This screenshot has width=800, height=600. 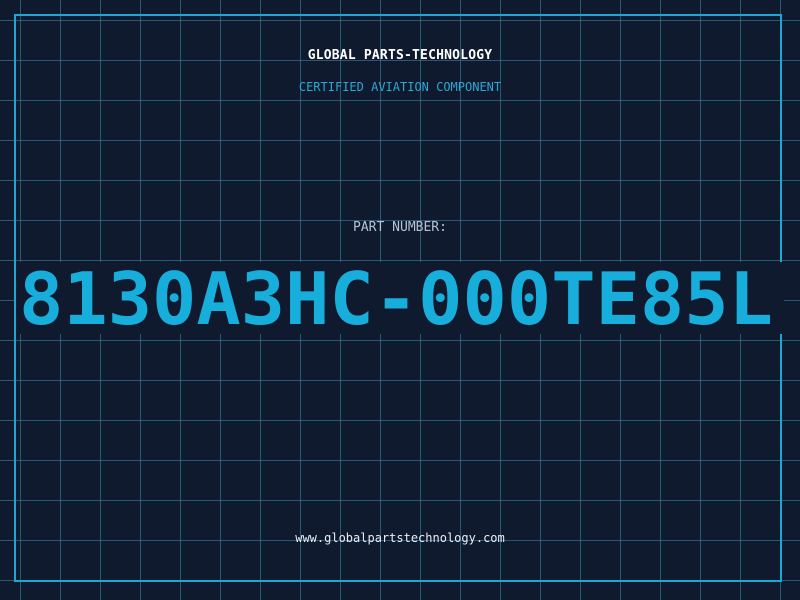 I want to click on website-url: www.globalpartstechnology.com, so click(x=400, y=538).